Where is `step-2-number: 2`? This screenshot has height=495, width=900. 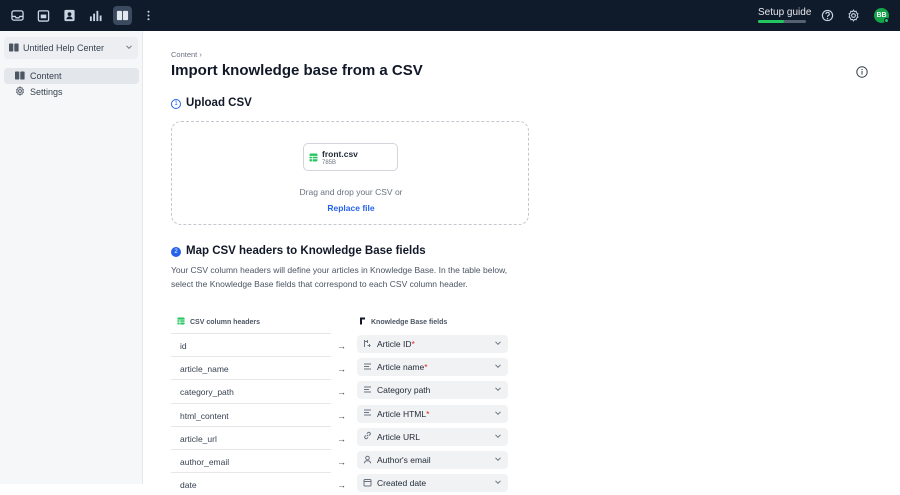
step-2-number: 2 is located at coordinates (176, 252).